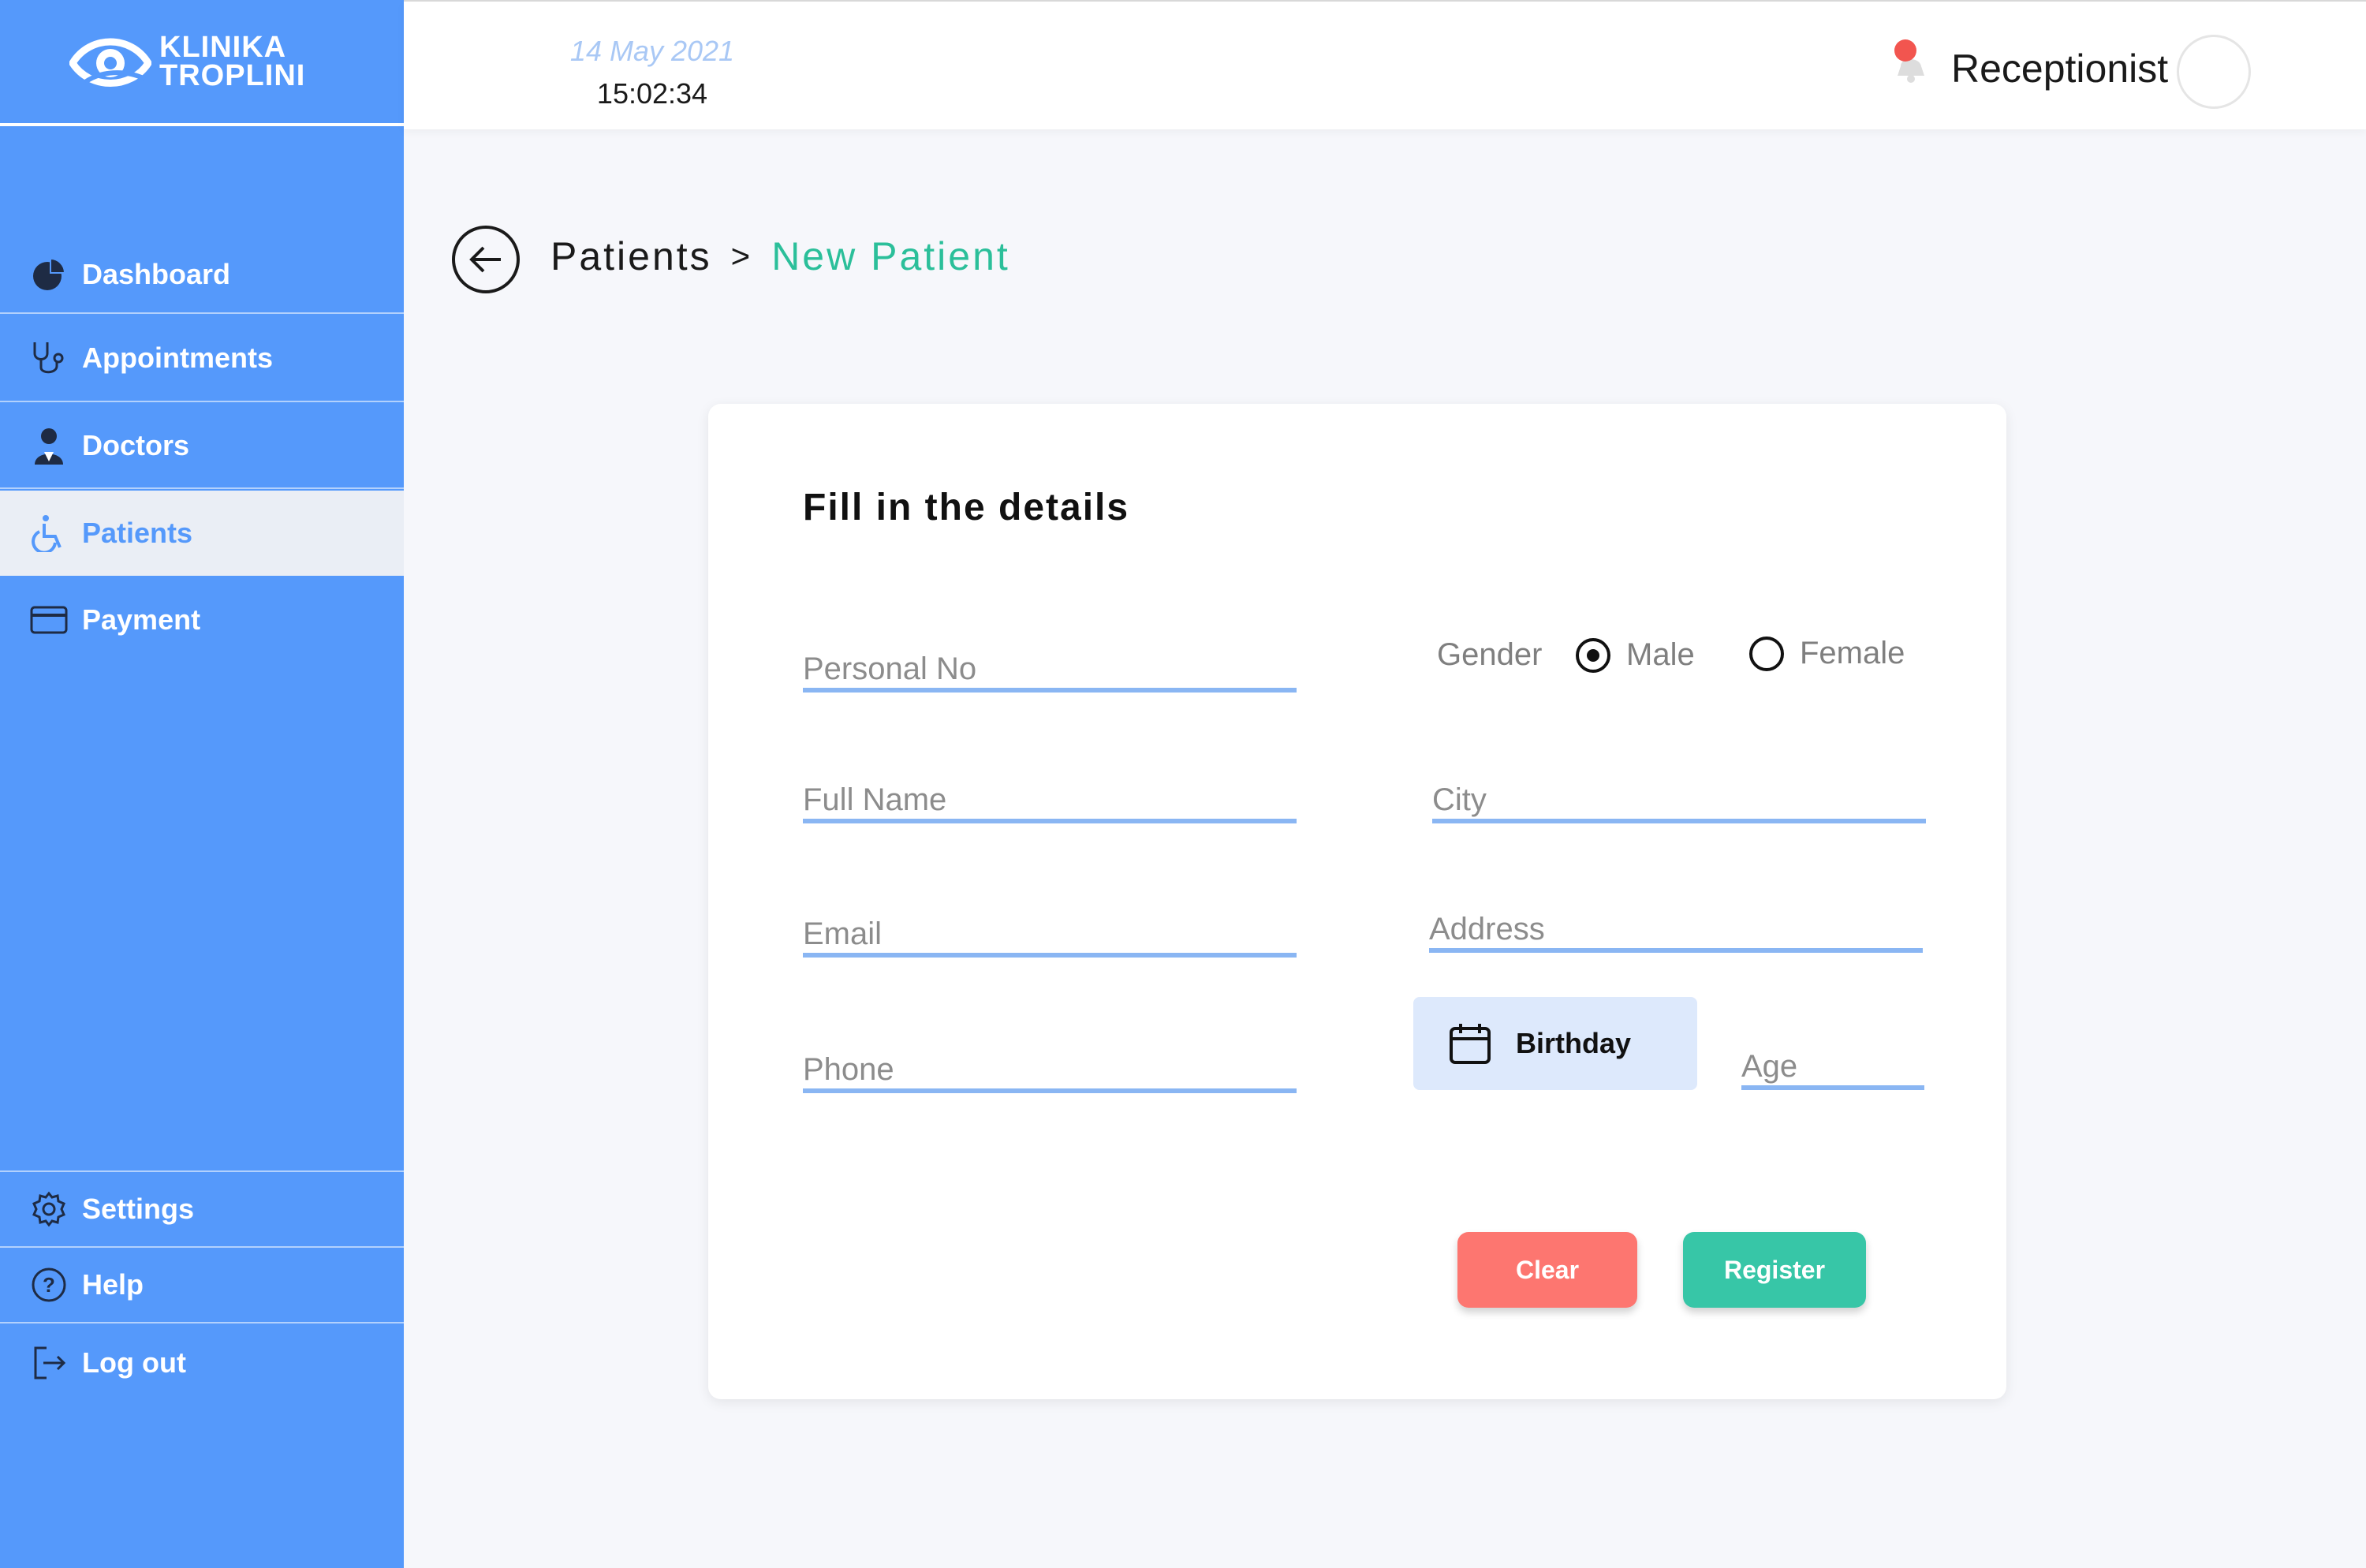 This screenshot has height=1568, width=2366. I want to click on sidebar-item-label: Log out, so click(134, 1362).